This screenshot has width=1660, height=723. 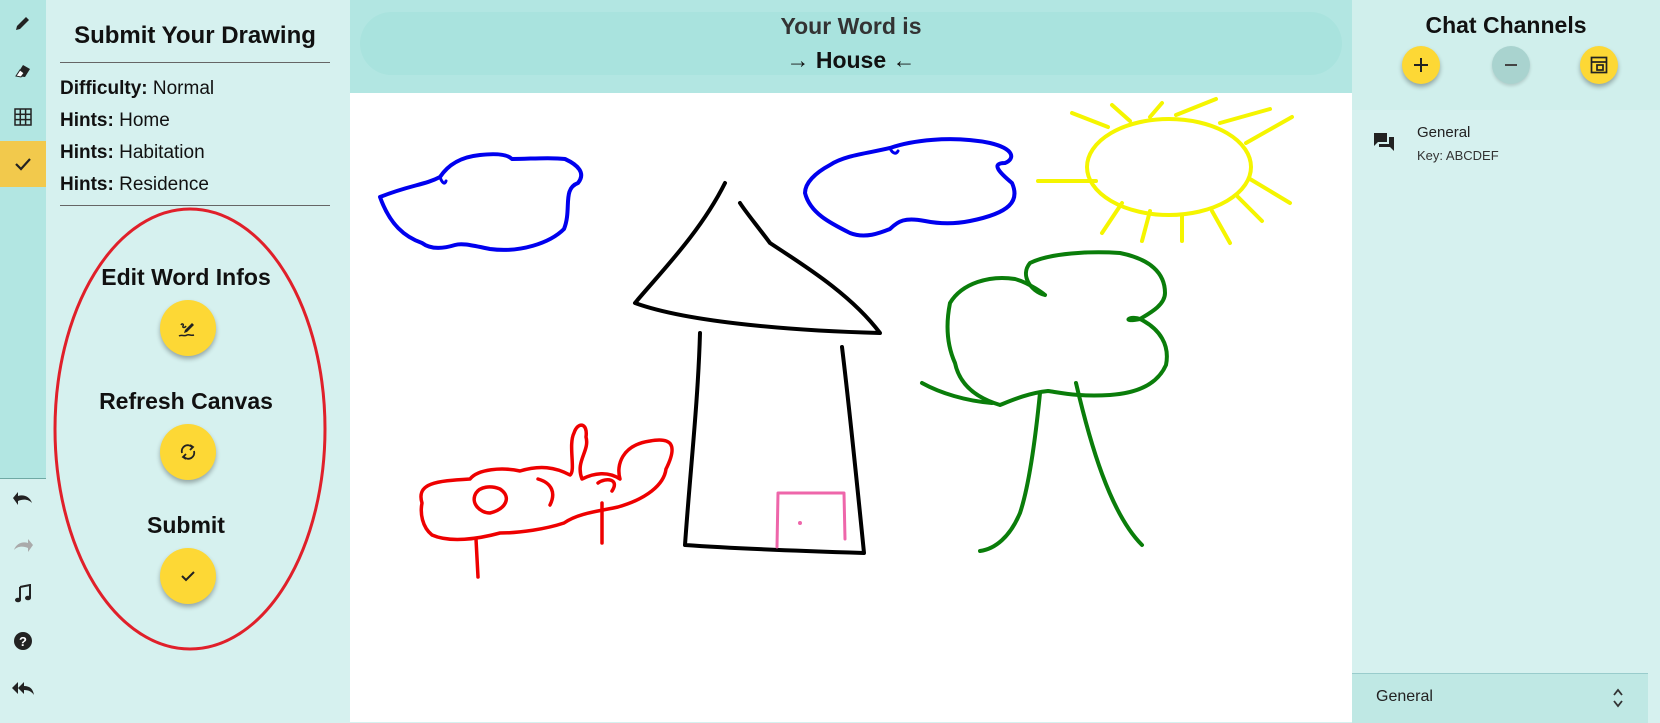 What do you see at coordinates (164, 184) in the screenshot?
I see `hint-value: Residence` at bounding box center [164, 184].